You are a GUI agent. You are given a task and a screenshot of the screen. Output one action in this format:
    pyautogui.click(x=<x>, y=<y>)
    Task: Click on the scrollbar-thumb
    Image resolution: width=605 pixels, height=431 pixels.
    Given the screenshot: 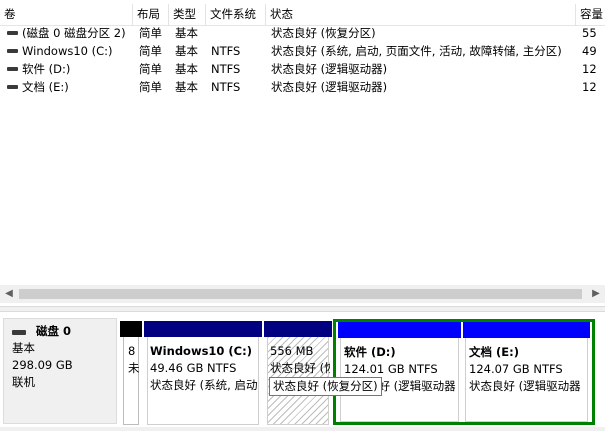 What is the action you would take?
    pyautogui.click(x=300, y=294)
    